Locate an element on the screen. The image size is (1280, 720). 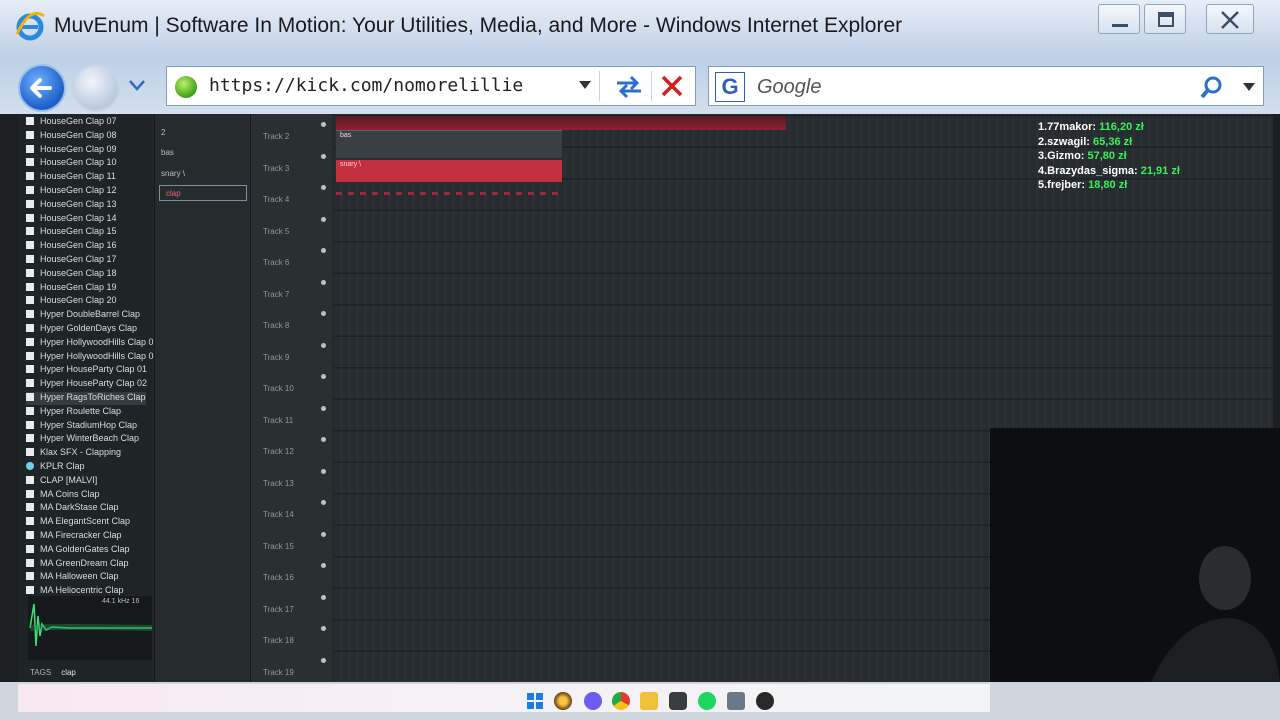
browser-item: MA Coins Clap is located at coordinates (63, 495).